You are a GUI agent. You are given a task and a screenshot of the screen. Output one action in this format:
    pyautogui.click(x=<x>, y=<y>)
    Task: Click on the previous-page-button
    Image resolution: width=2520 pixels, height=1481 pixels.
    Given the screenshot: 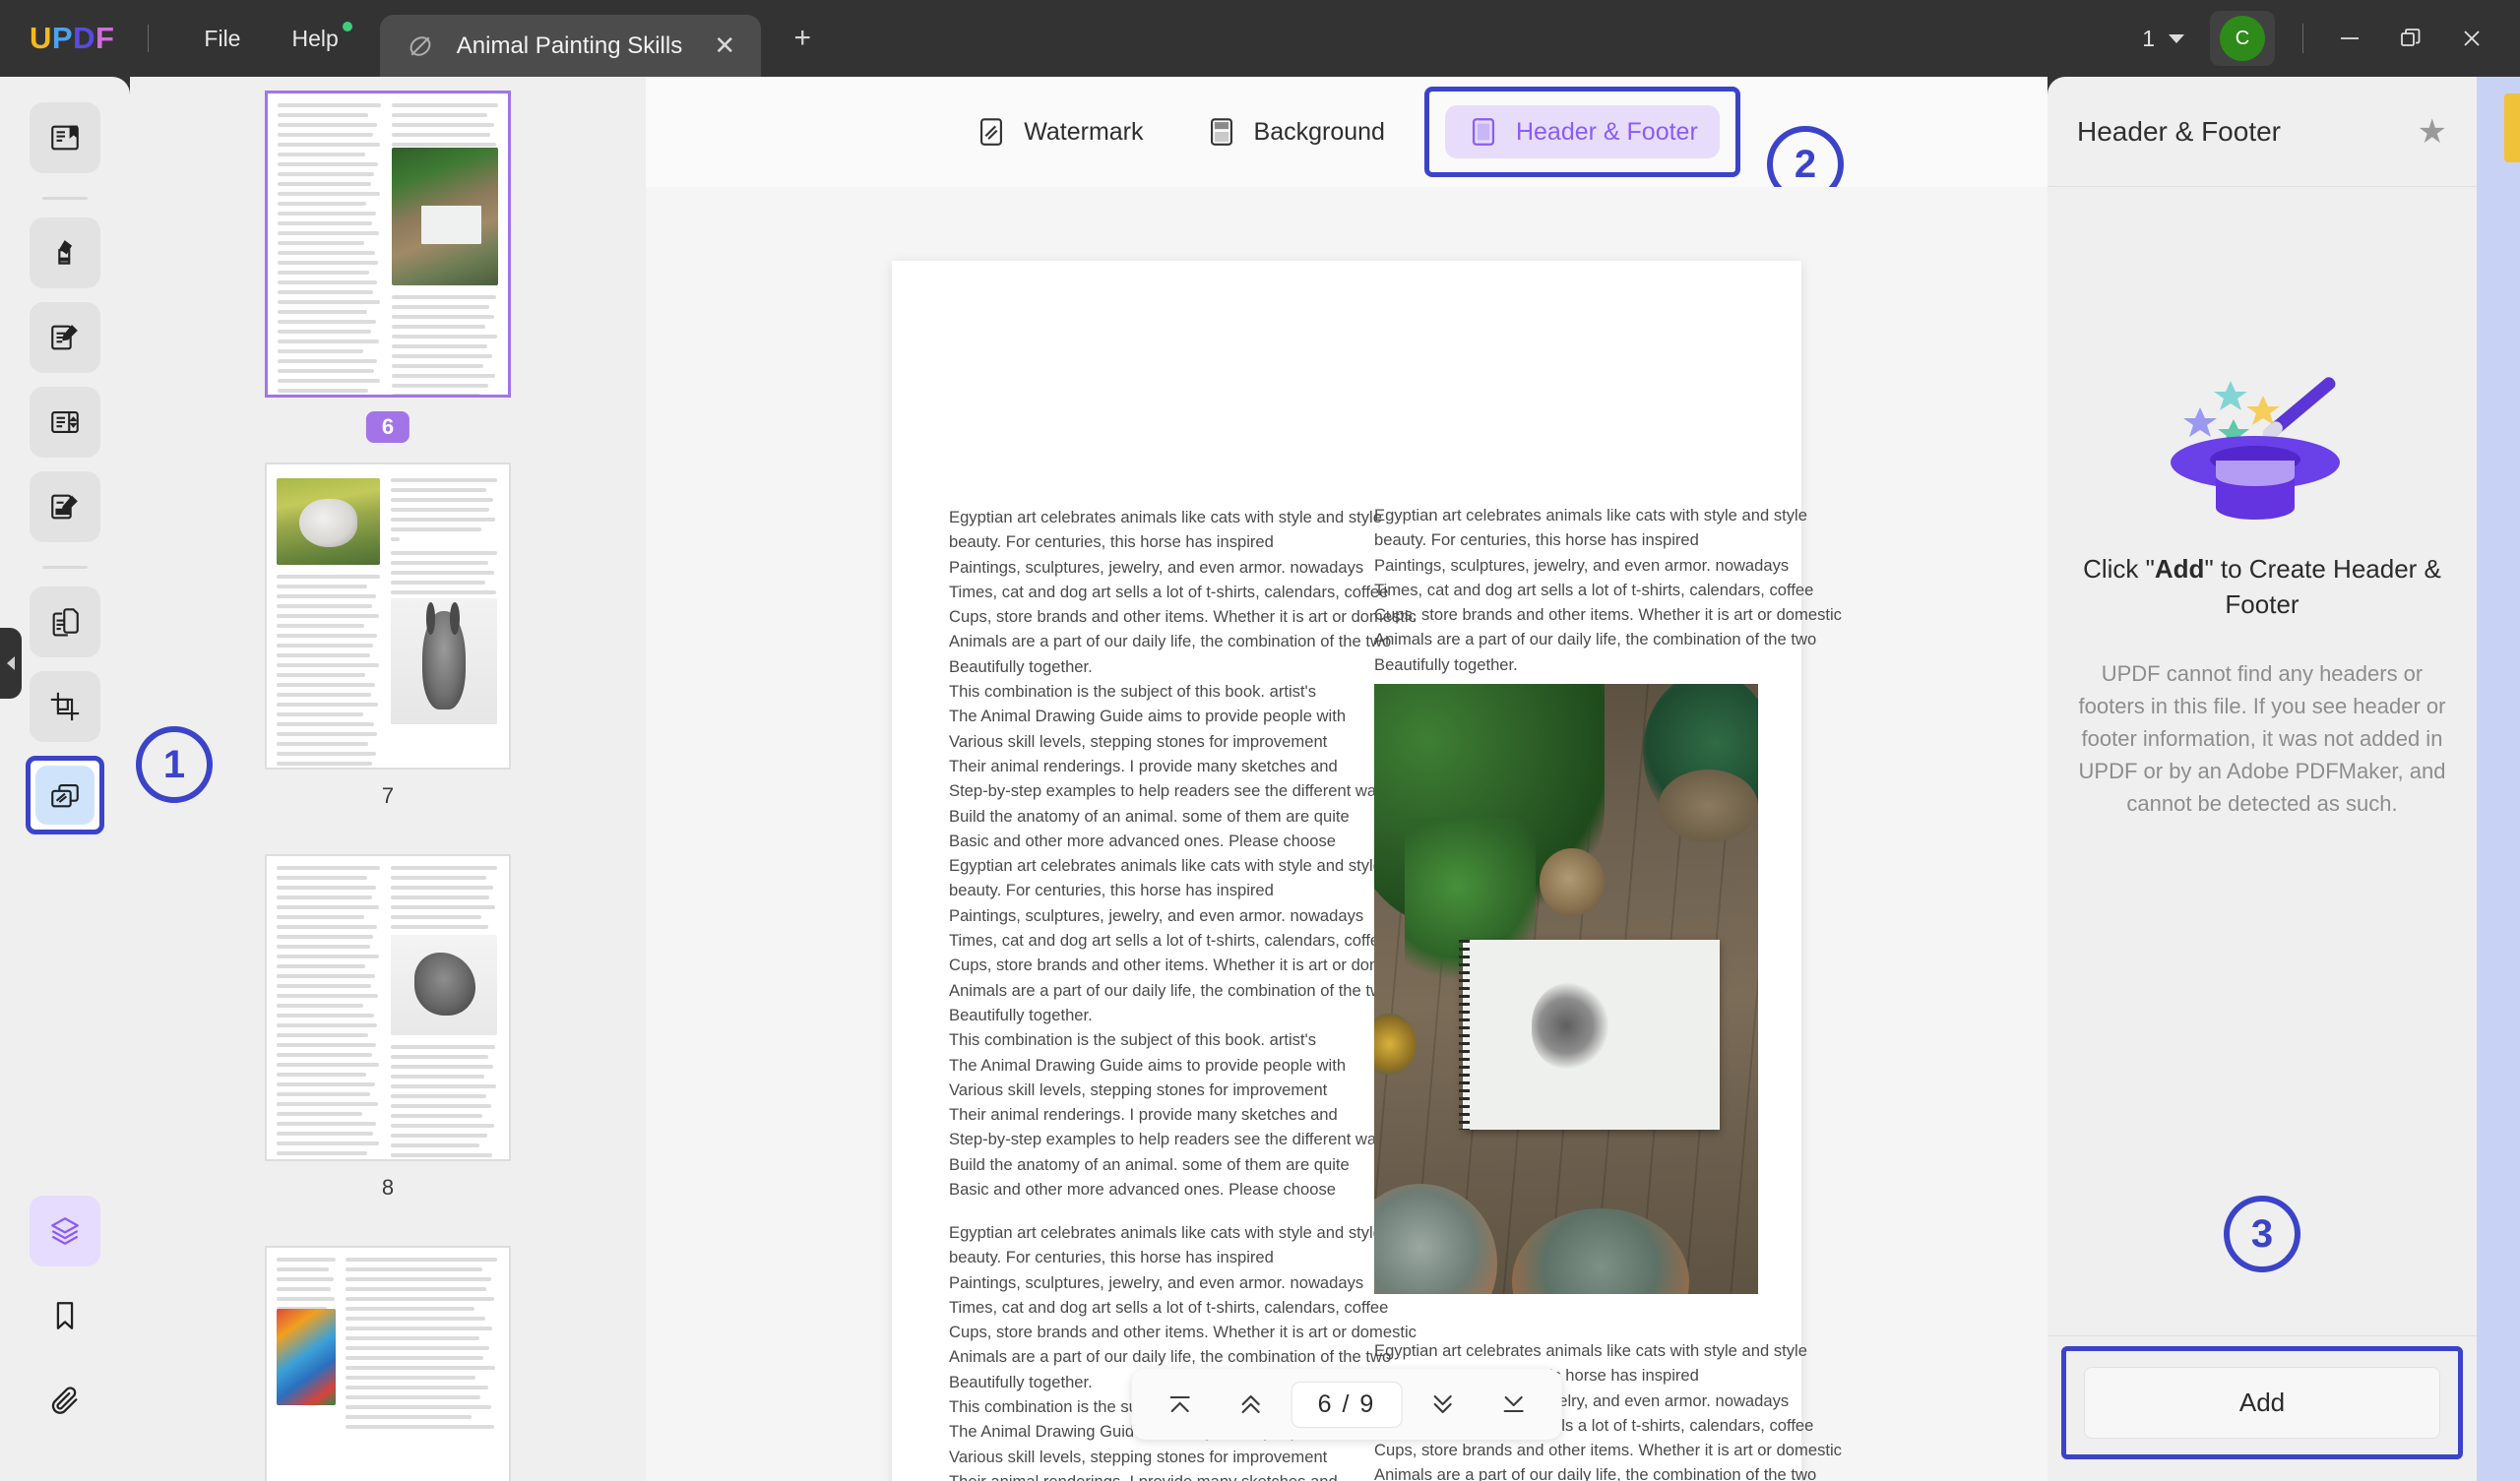 What is the action you would take?
    pyautogui.click(x=1251, y=1404)
    